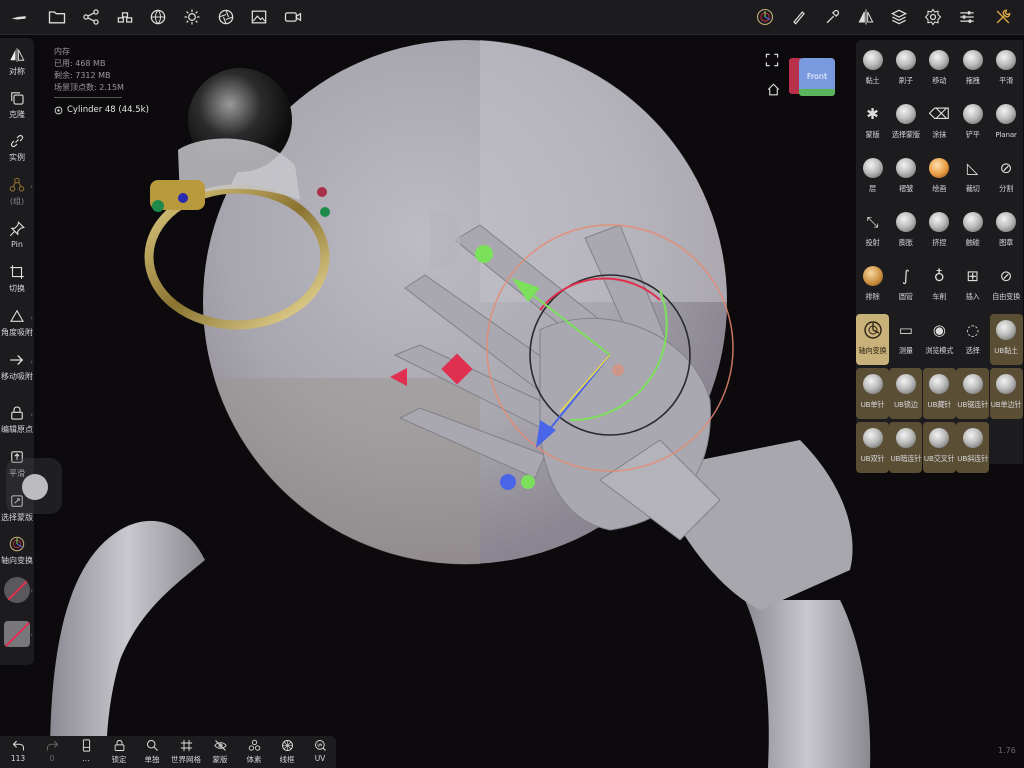 The width and height of the screenshot is (1024, 768). I want to click on world-grid-label: 世界网格, so click(186, 759).